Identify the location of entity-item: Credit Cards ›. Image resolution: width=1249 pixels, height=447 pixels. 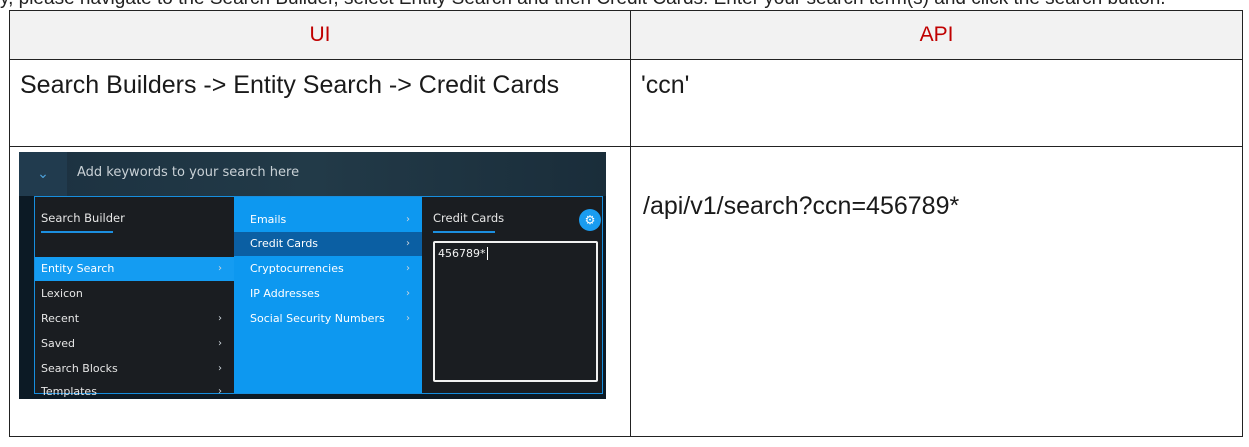
(328, 244).